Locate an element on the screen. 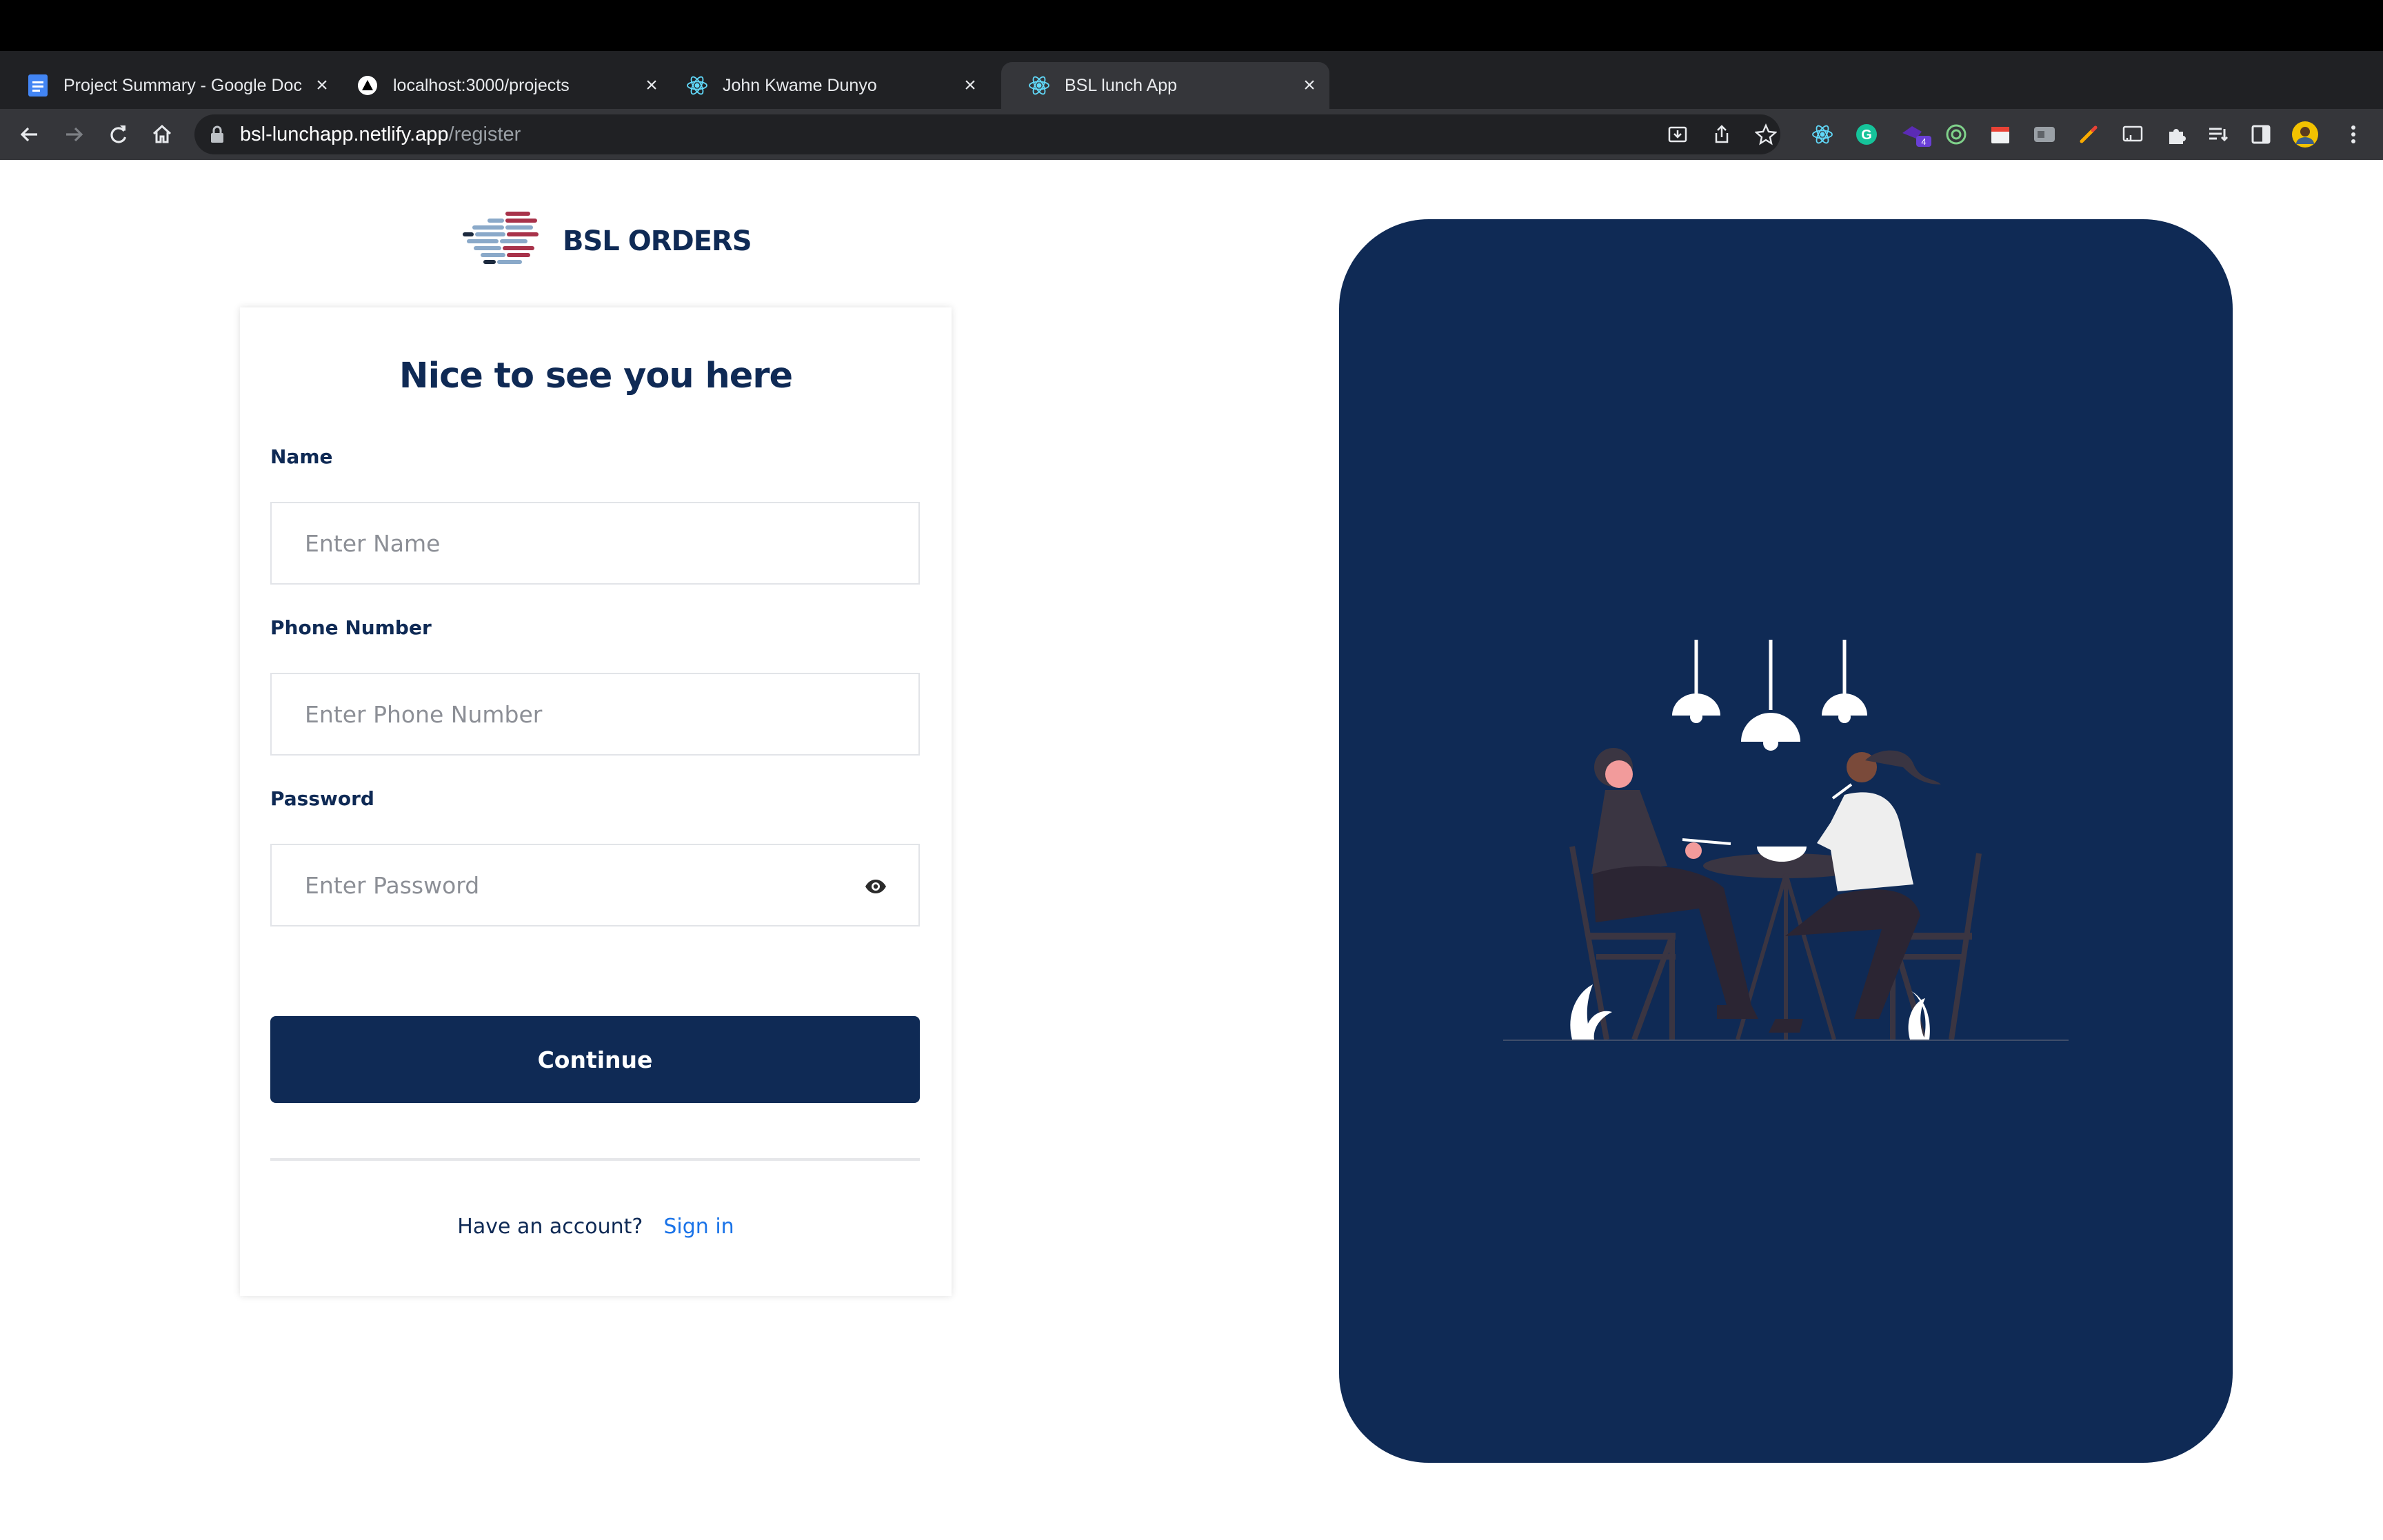 Image resolution: width=2383 pixels, height=1540 pixels. share-icon is located at coordinates (1721, 134).